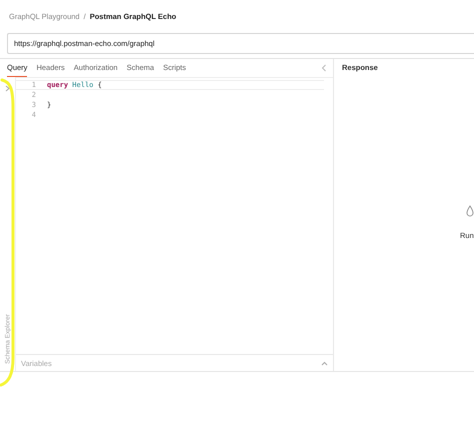 This screenshot has width=474, height=433. Describe the element at coordinates (470, 211) in the screenshot. I see `drop-icon` at that location.